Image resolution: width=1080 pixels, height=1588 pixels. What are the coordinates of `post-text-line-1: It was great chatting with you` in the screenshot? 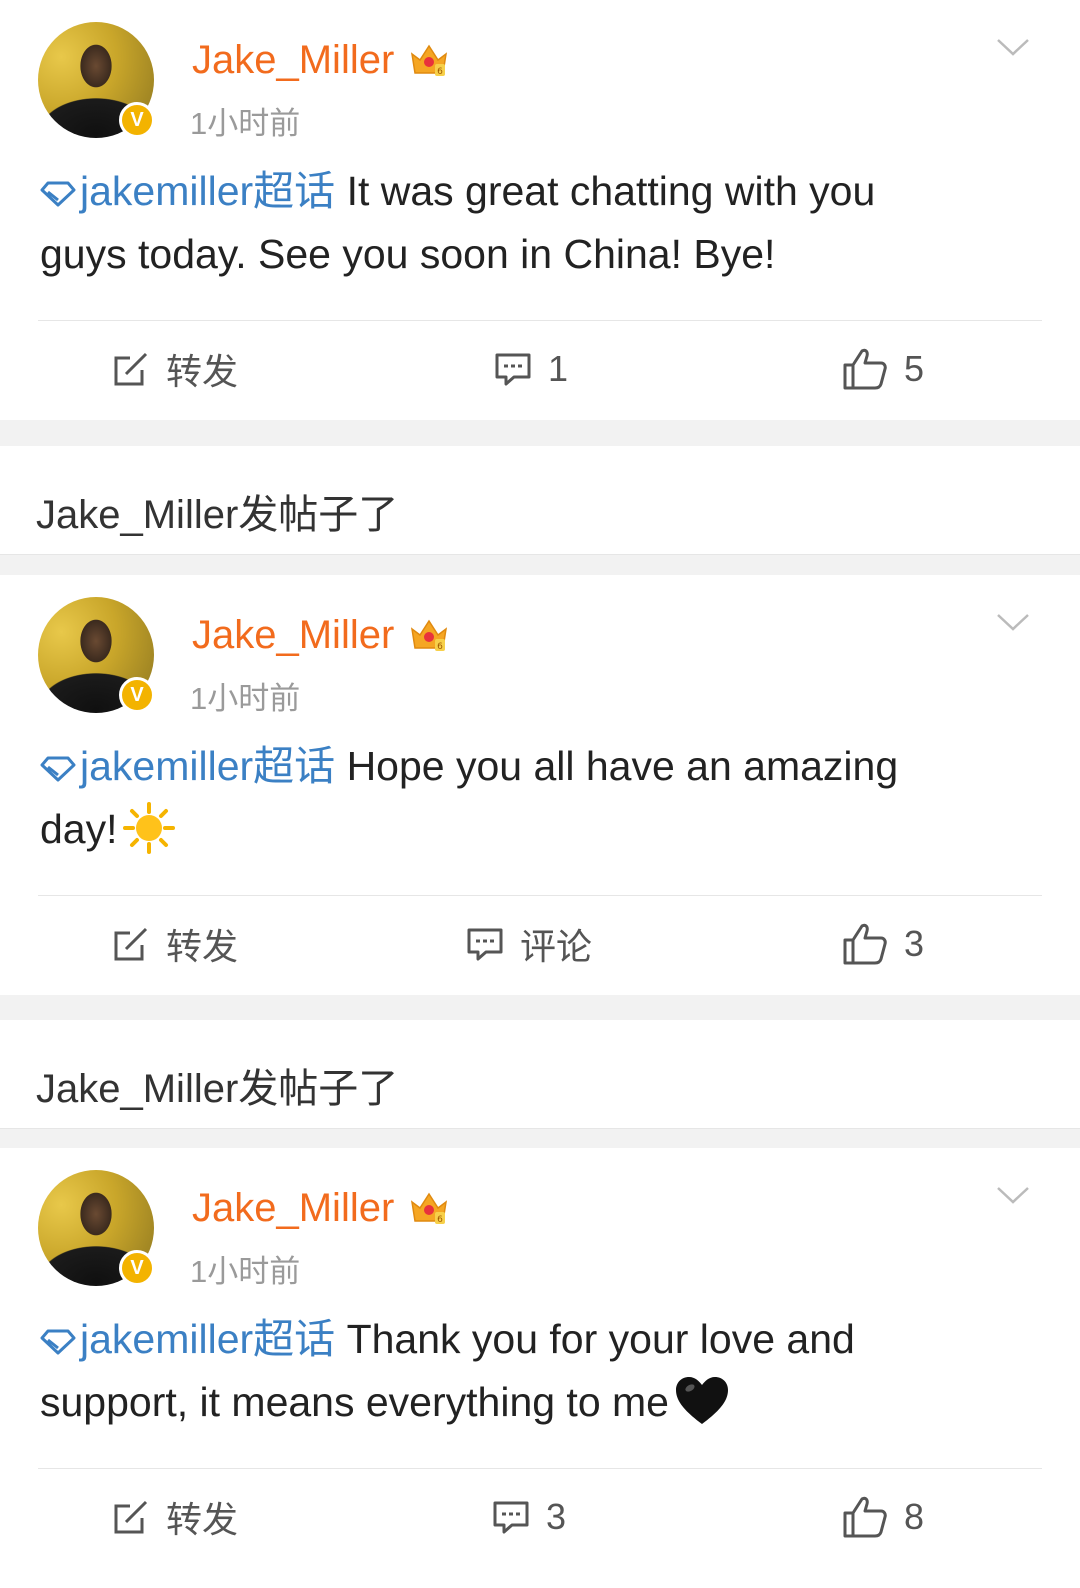 It's located at (611, 191).